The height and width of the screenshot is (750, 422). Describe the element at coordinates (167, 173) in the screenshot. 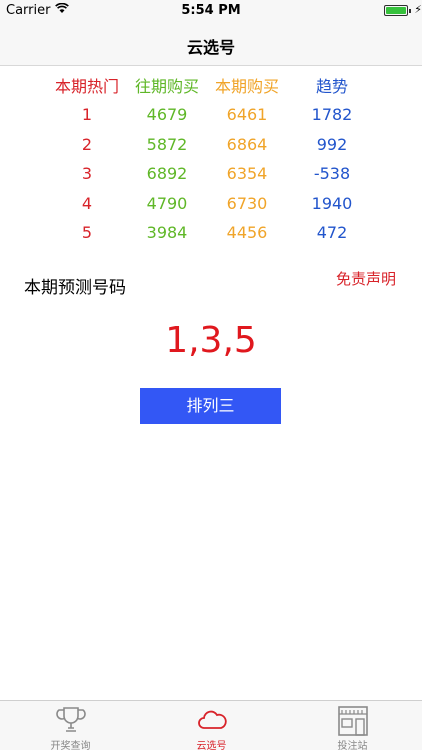

I see `past-purchase-cell: 6892` at that location.